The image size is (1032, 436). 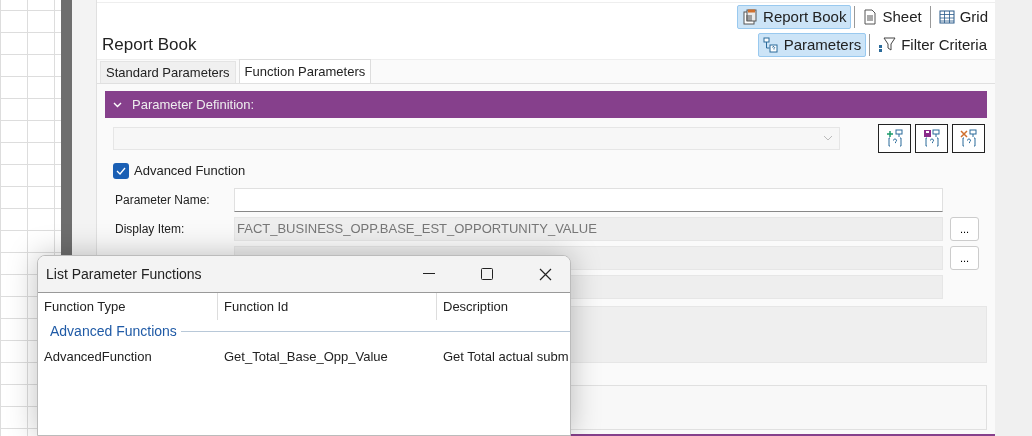 I want to click on delete-parameter-icon, so click(x=968, y=138).